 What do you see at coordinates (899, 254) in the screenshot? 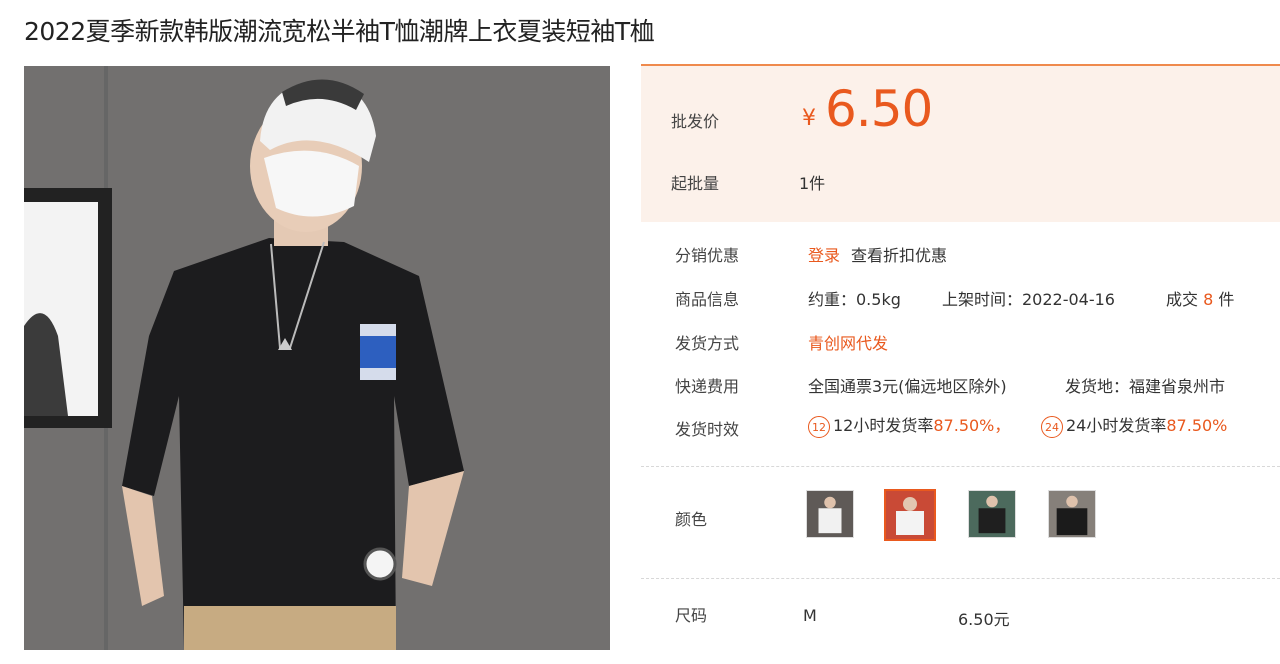
I see `view-discount-link: 查看折扣优惠` at bounding box center [899, 254].